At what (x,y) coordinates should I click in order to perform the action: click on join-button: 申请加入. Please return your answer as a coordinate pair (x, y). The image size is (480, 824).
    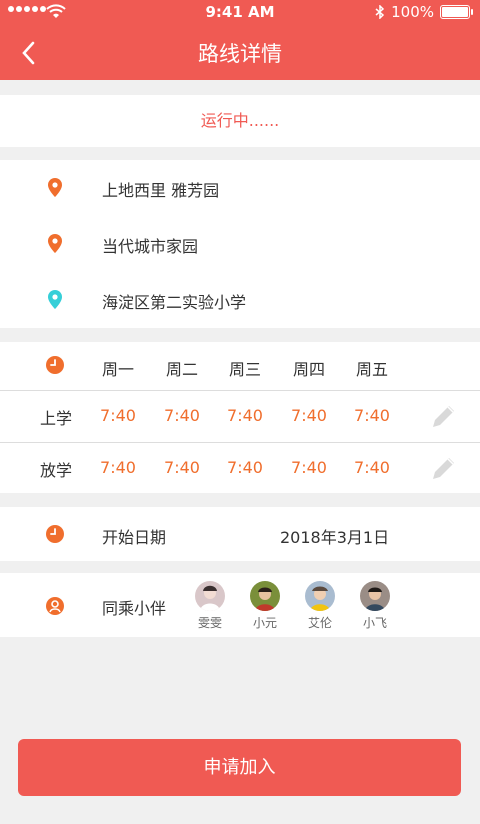
    Looking at the image, I should click on (239, 767).